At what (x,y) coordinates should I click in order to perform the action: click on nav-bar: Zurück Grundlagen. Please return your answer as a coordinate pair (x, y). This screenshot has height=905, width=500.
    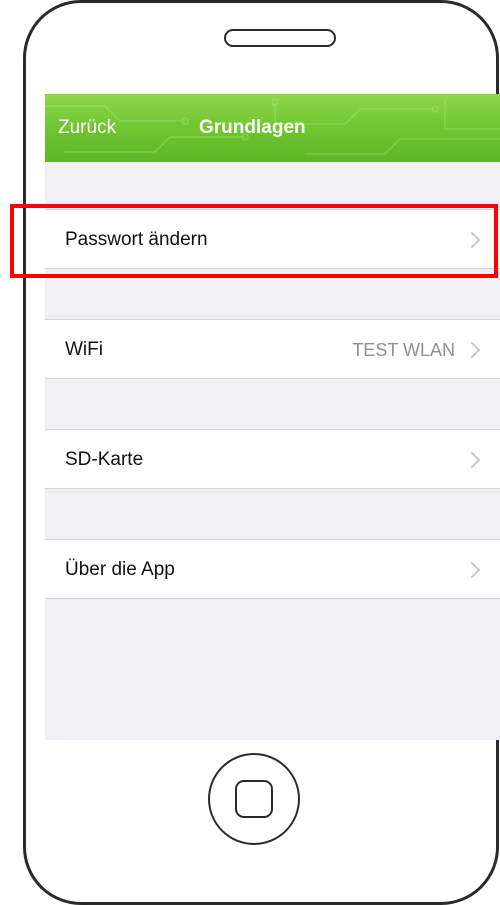
    Looking at the image, I should click on (272, 128).